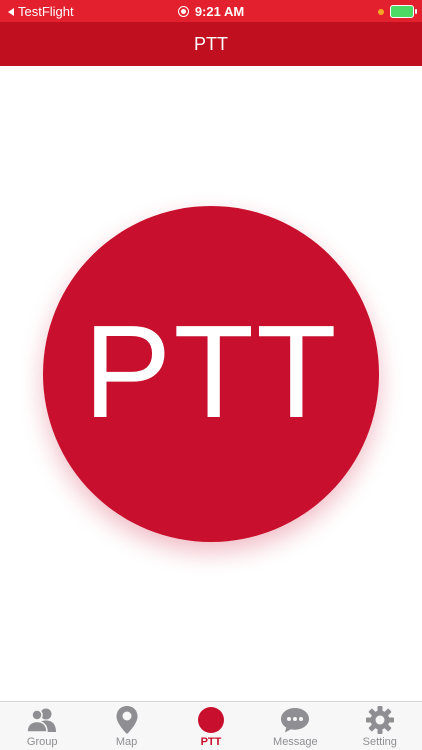 The height and width of the screenshot is (750, 422). I want to click on group-icon, so click(42, 720).